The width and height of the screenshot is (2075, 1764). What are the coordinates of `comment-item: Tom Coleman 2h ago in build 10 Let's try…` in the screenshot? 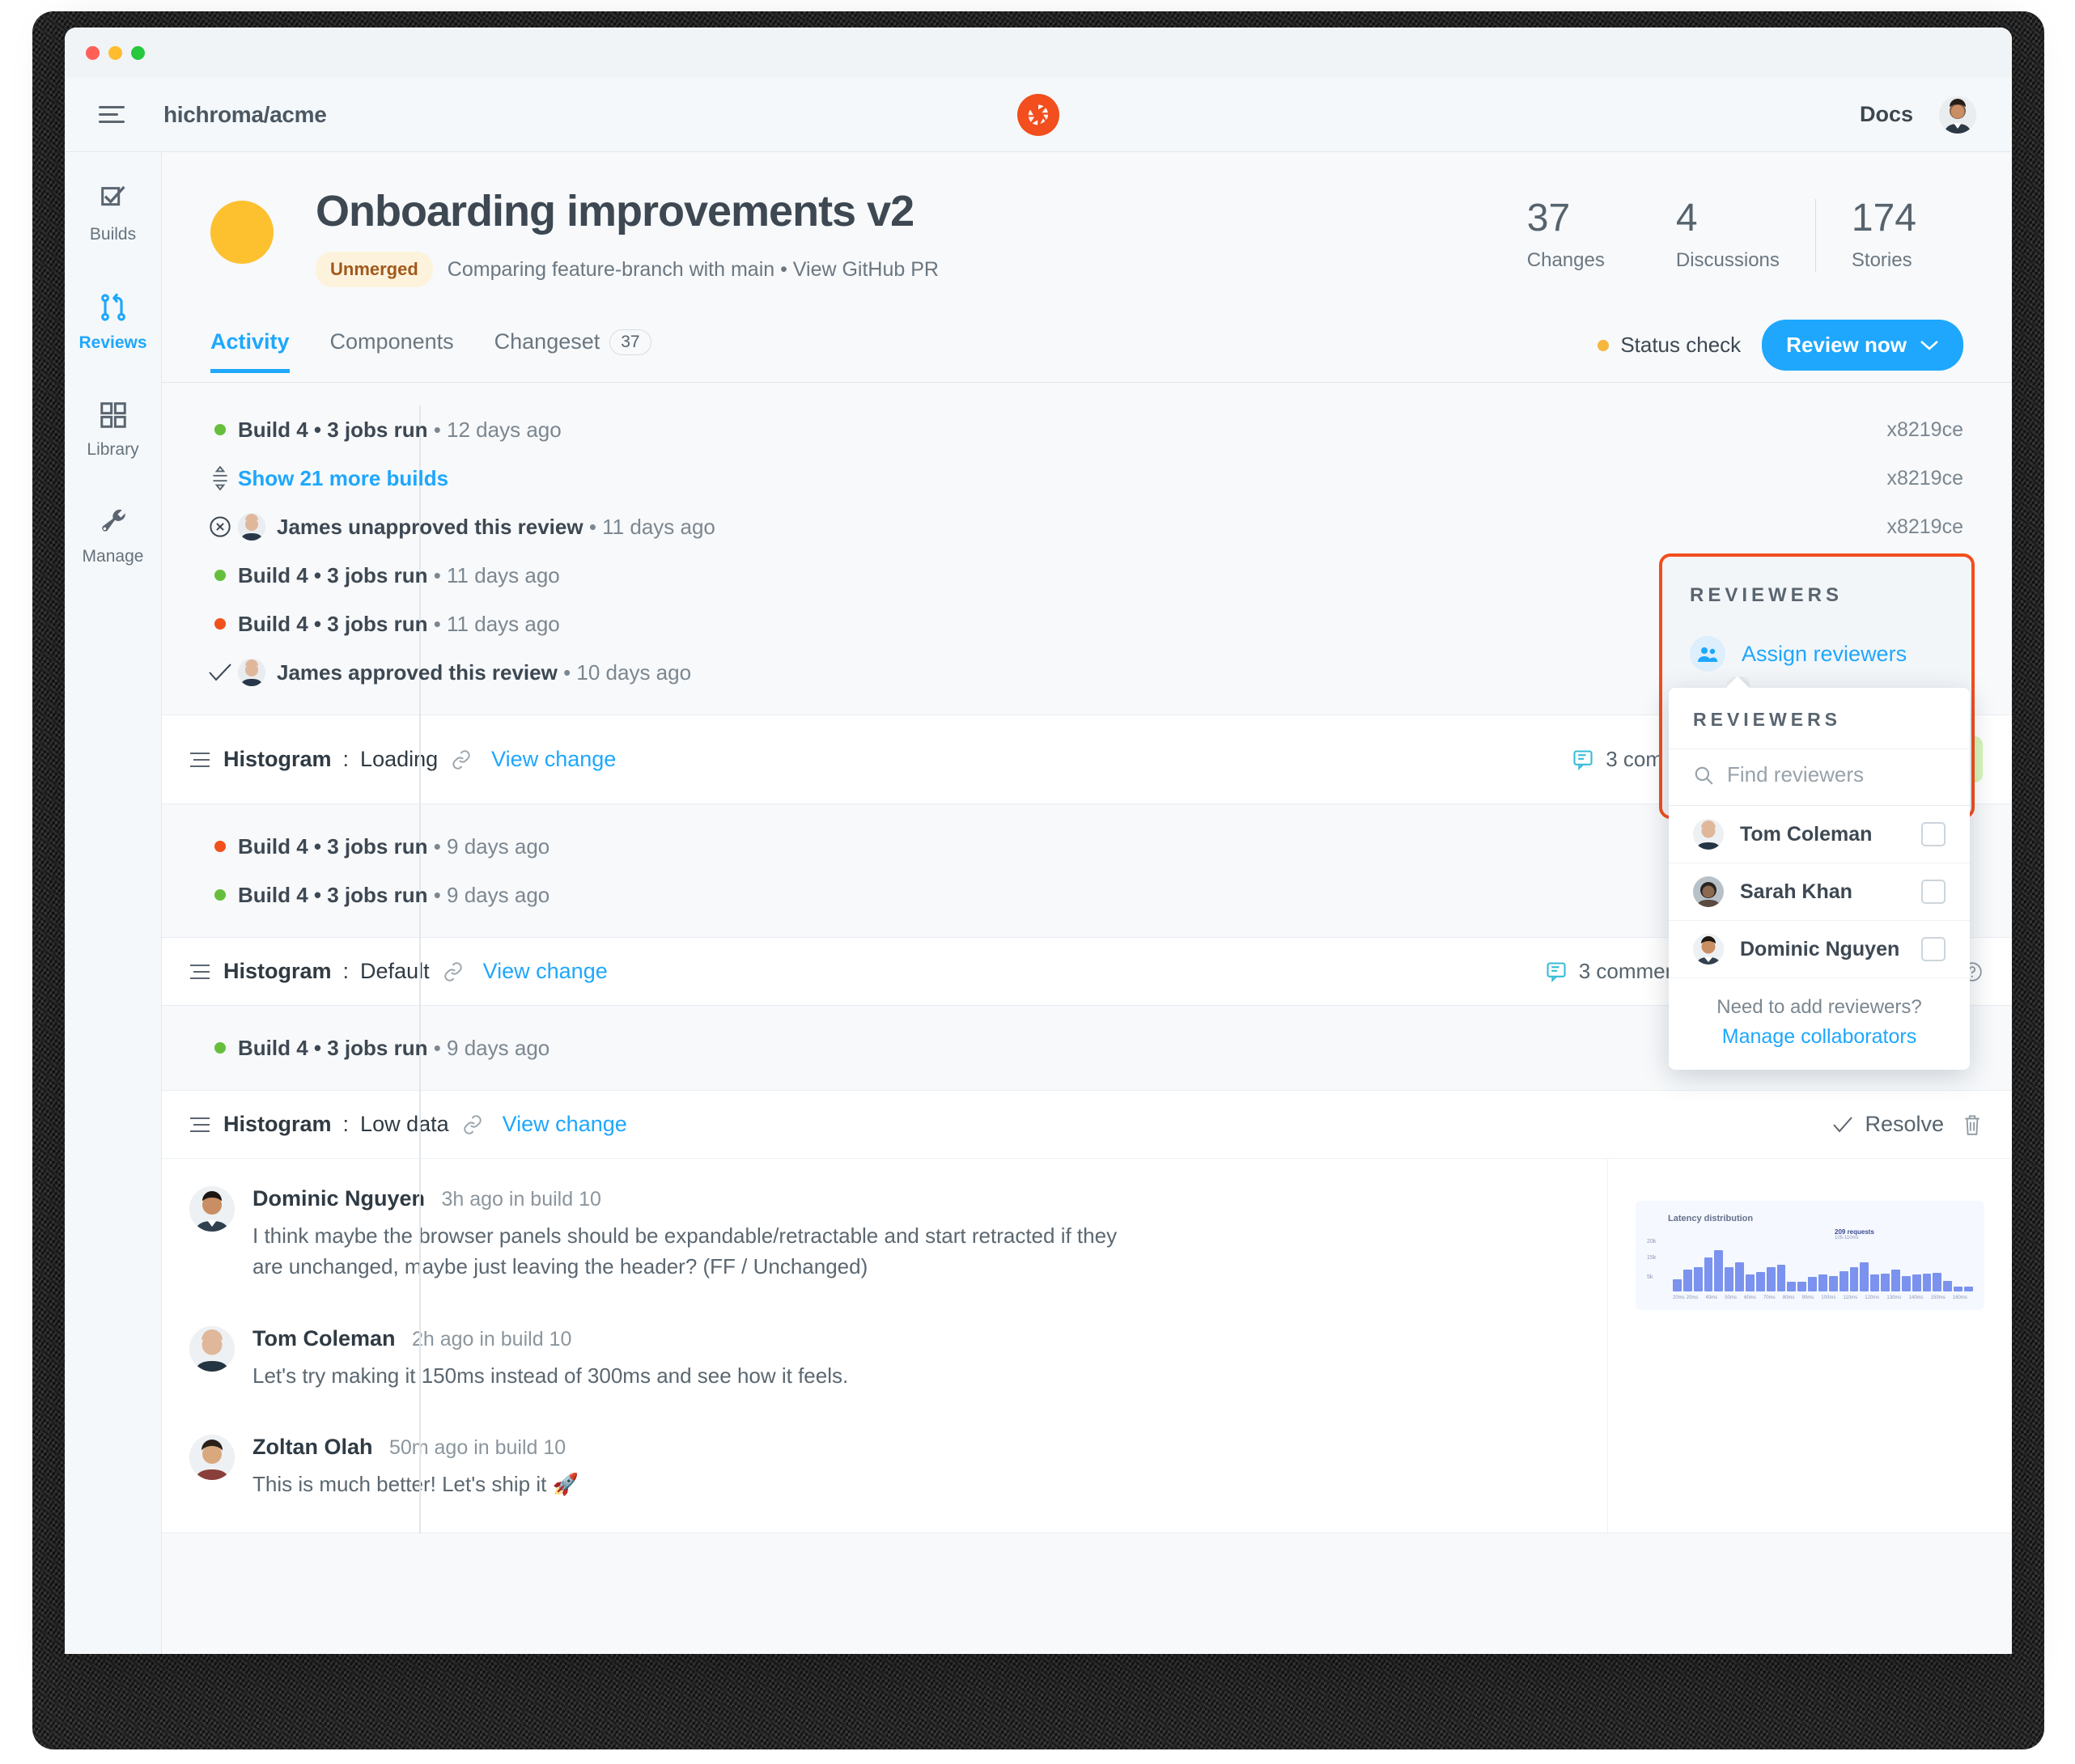 It's located at (882, 1358).